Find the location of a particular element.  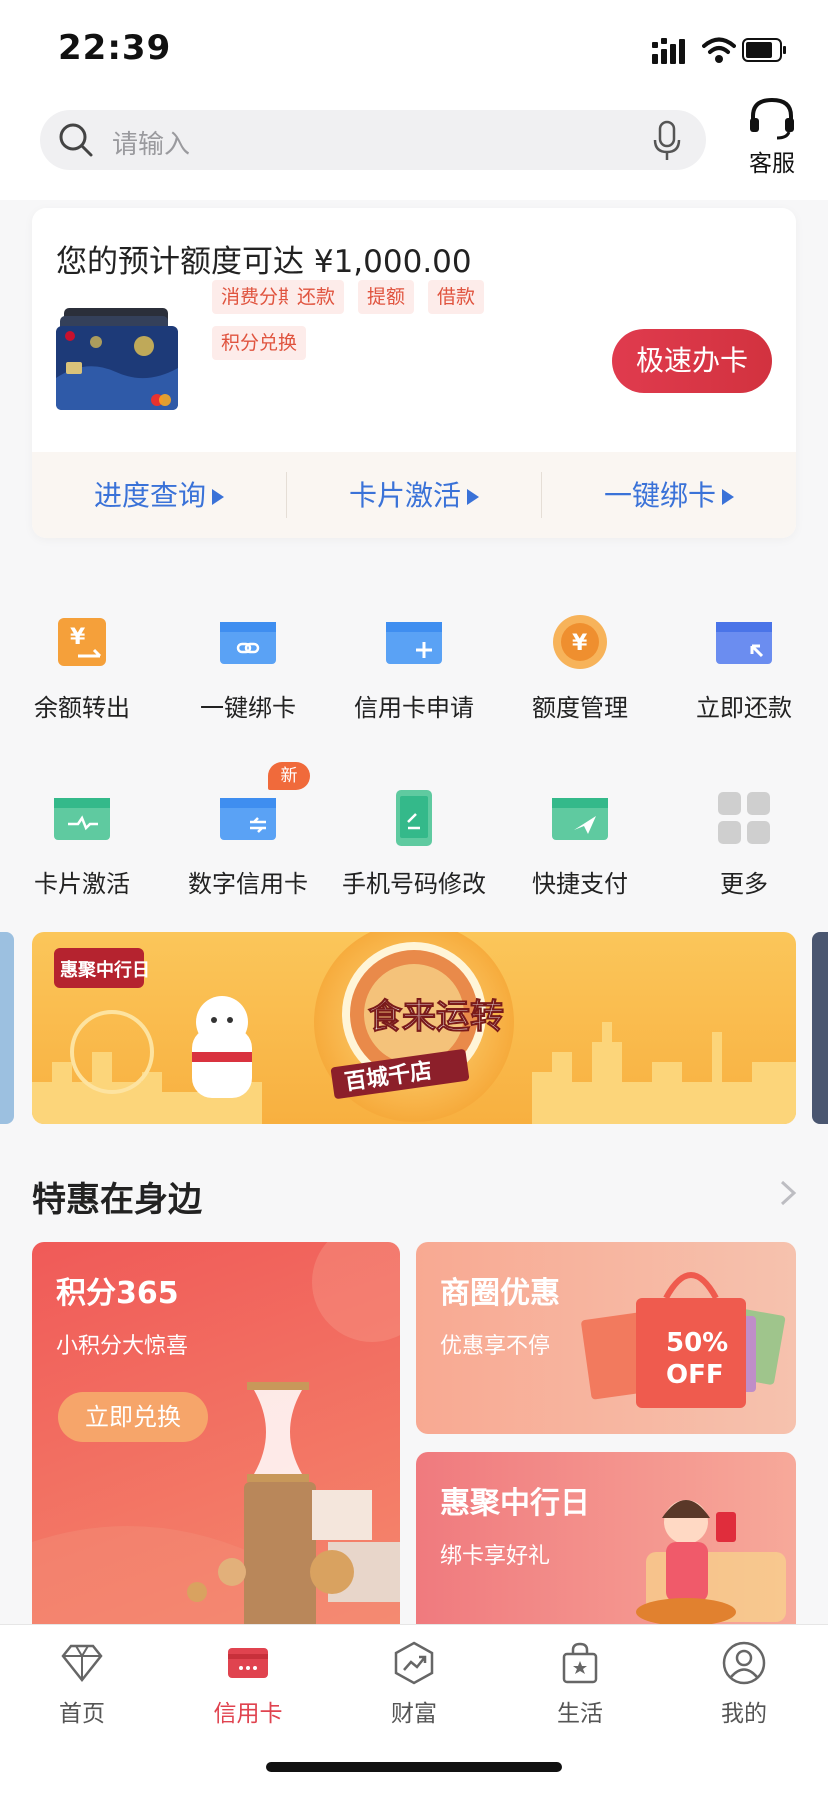

tab-wealth: 财富 is located at coordinates (414, 1684).